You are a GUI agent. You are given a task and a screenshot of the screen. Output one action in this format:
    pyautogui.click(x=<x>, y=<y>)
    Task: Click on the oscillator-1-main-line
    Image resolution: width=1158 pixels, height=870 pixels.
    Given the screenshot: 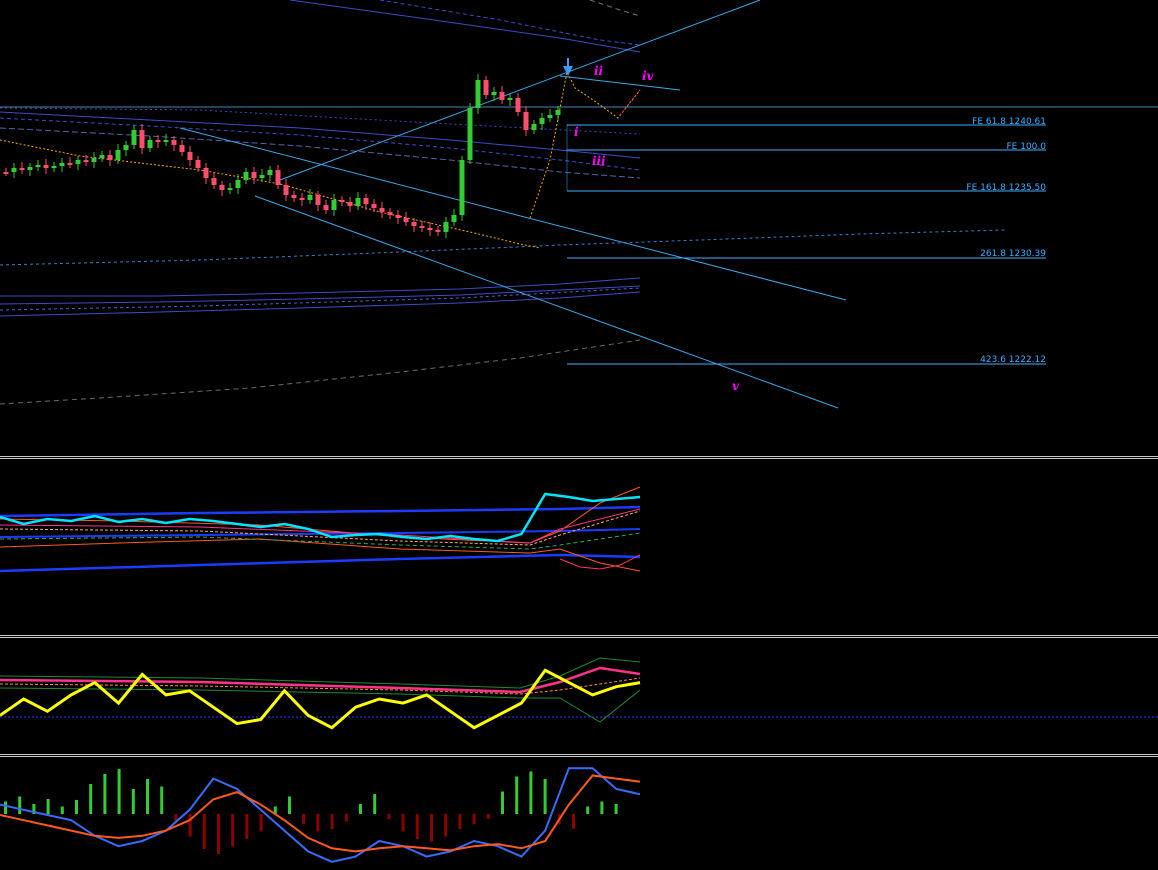 What is the action you would take?
    pyautogui.click(x=320, y=517)
    